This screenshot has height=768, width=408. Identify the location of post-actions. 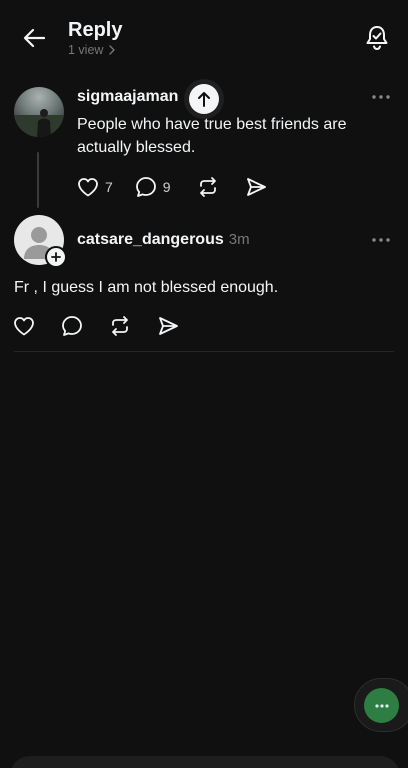
(96, 326).